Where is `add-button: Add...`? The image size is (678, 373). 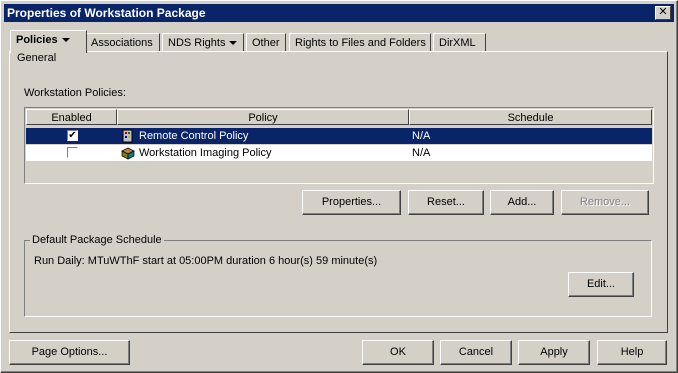
add-button: Add... is located at coordinates (522, 202).